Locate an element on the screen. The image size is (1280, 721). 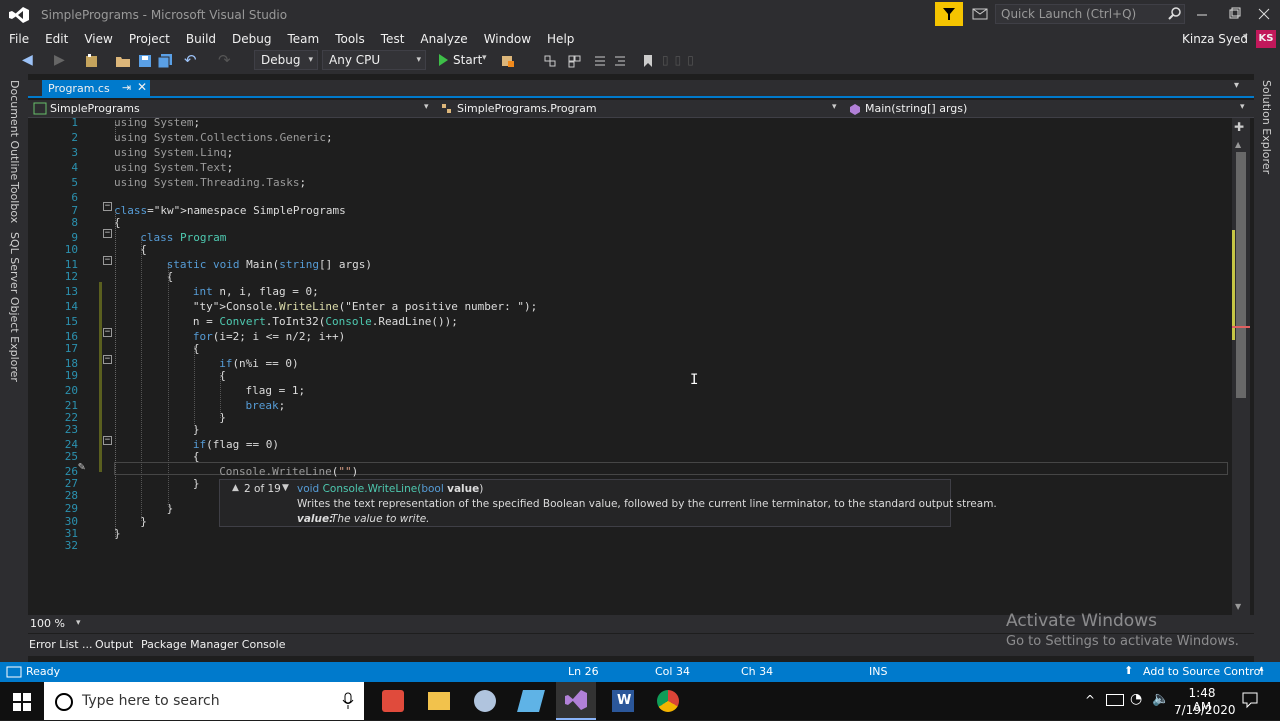
solution-configuration-select: Debug ▾ is located at coordinates (286, 60).